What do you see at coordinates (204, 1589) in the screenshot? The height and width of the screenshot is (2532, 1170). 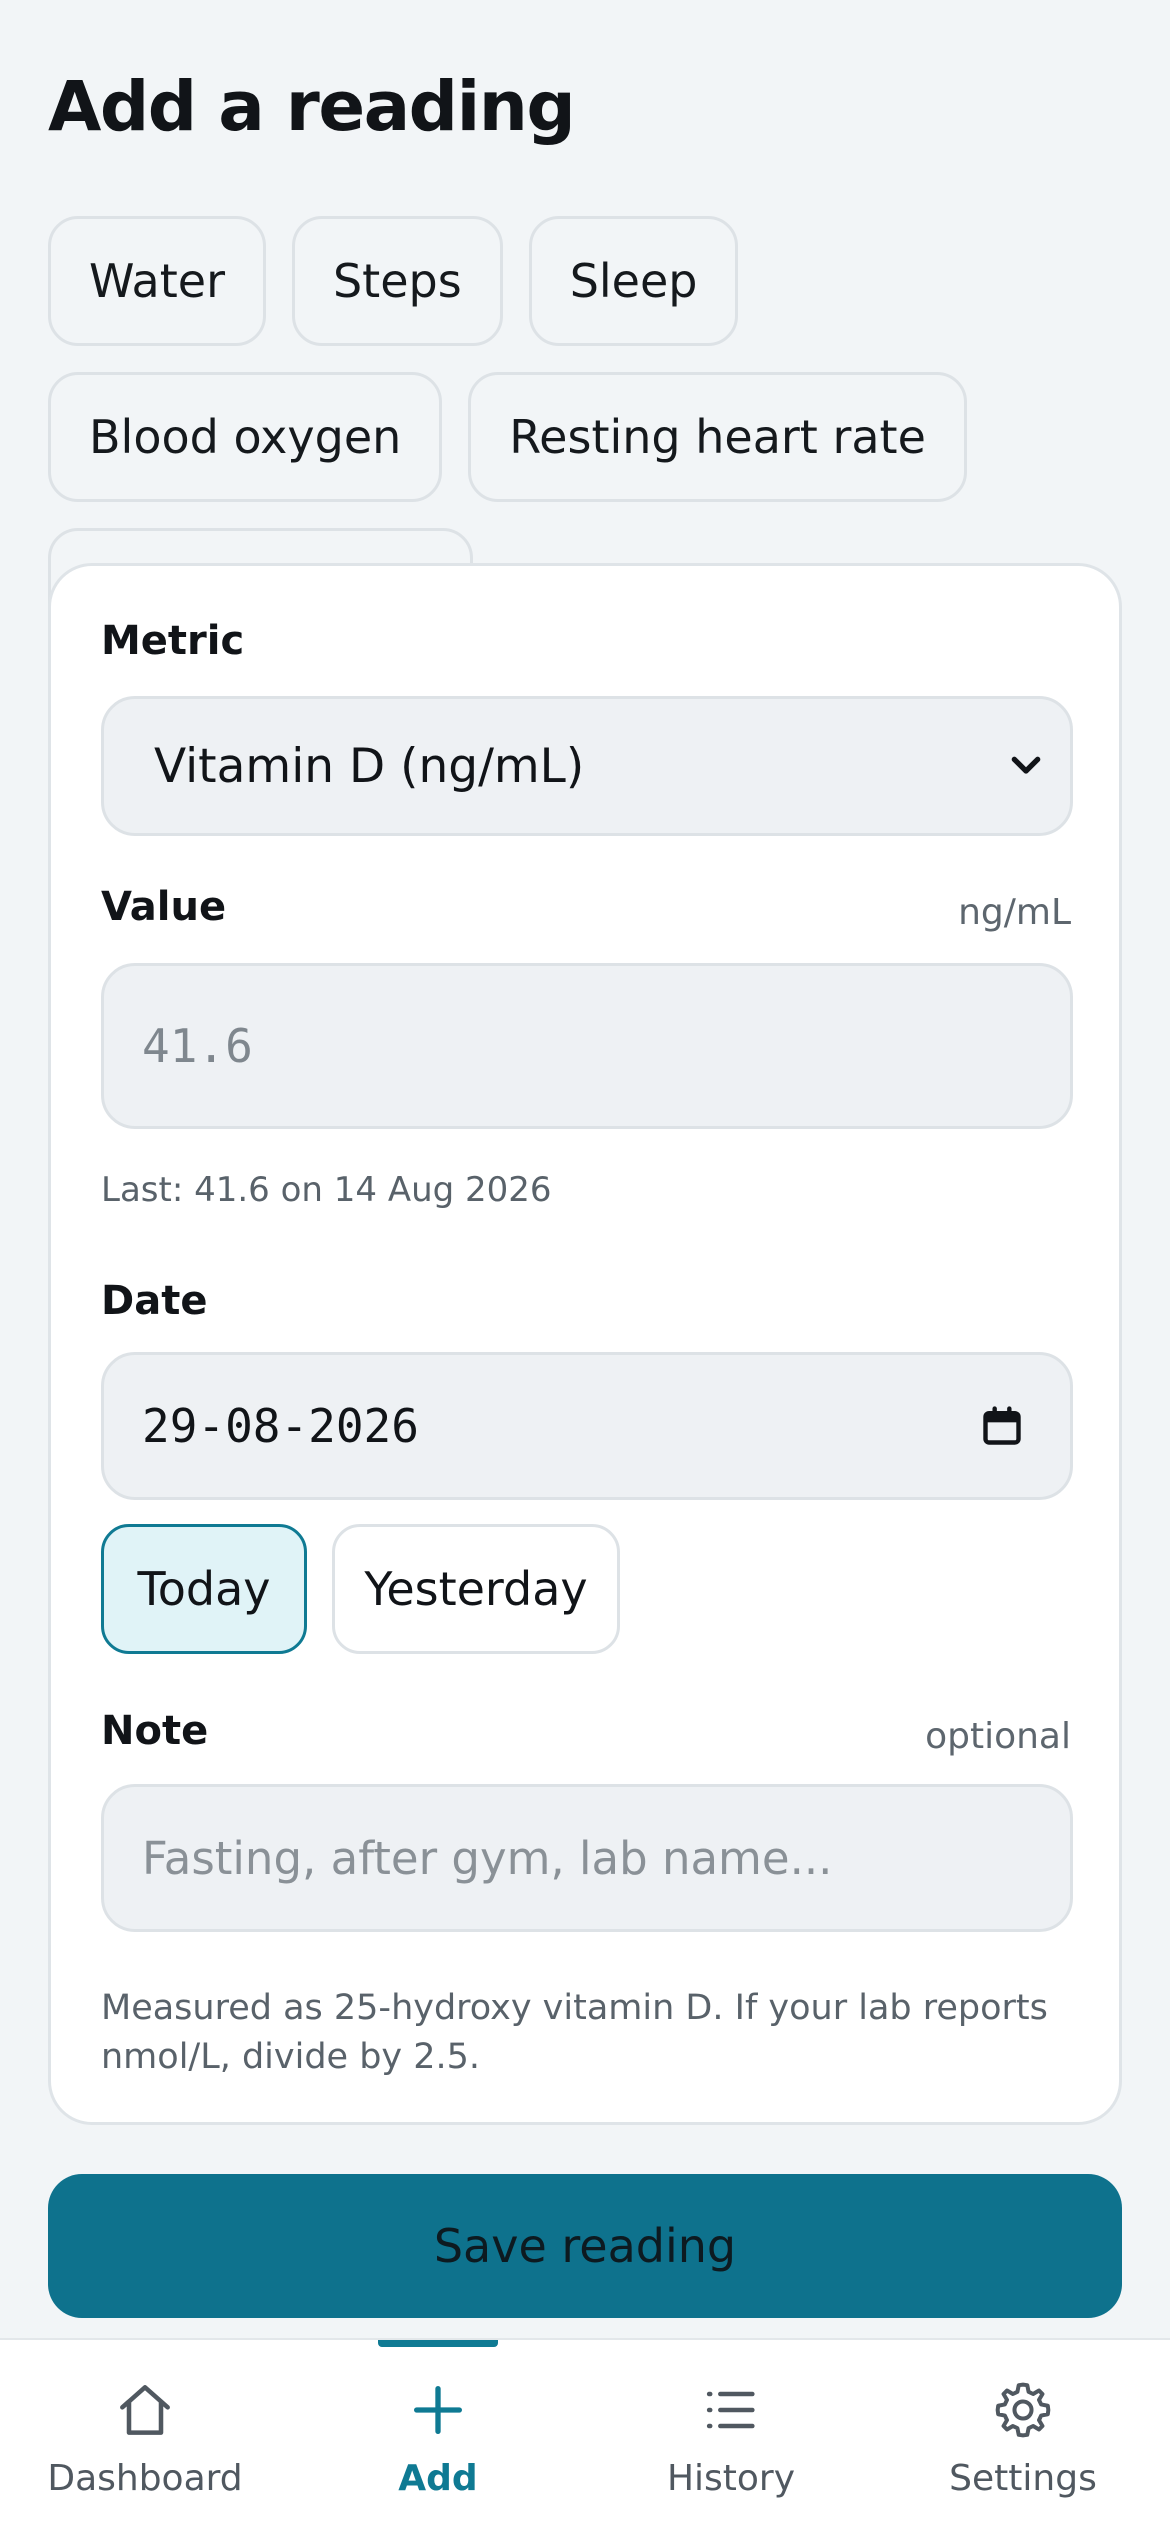 I see `today-button: Today` at bounding box center [204, 1589].